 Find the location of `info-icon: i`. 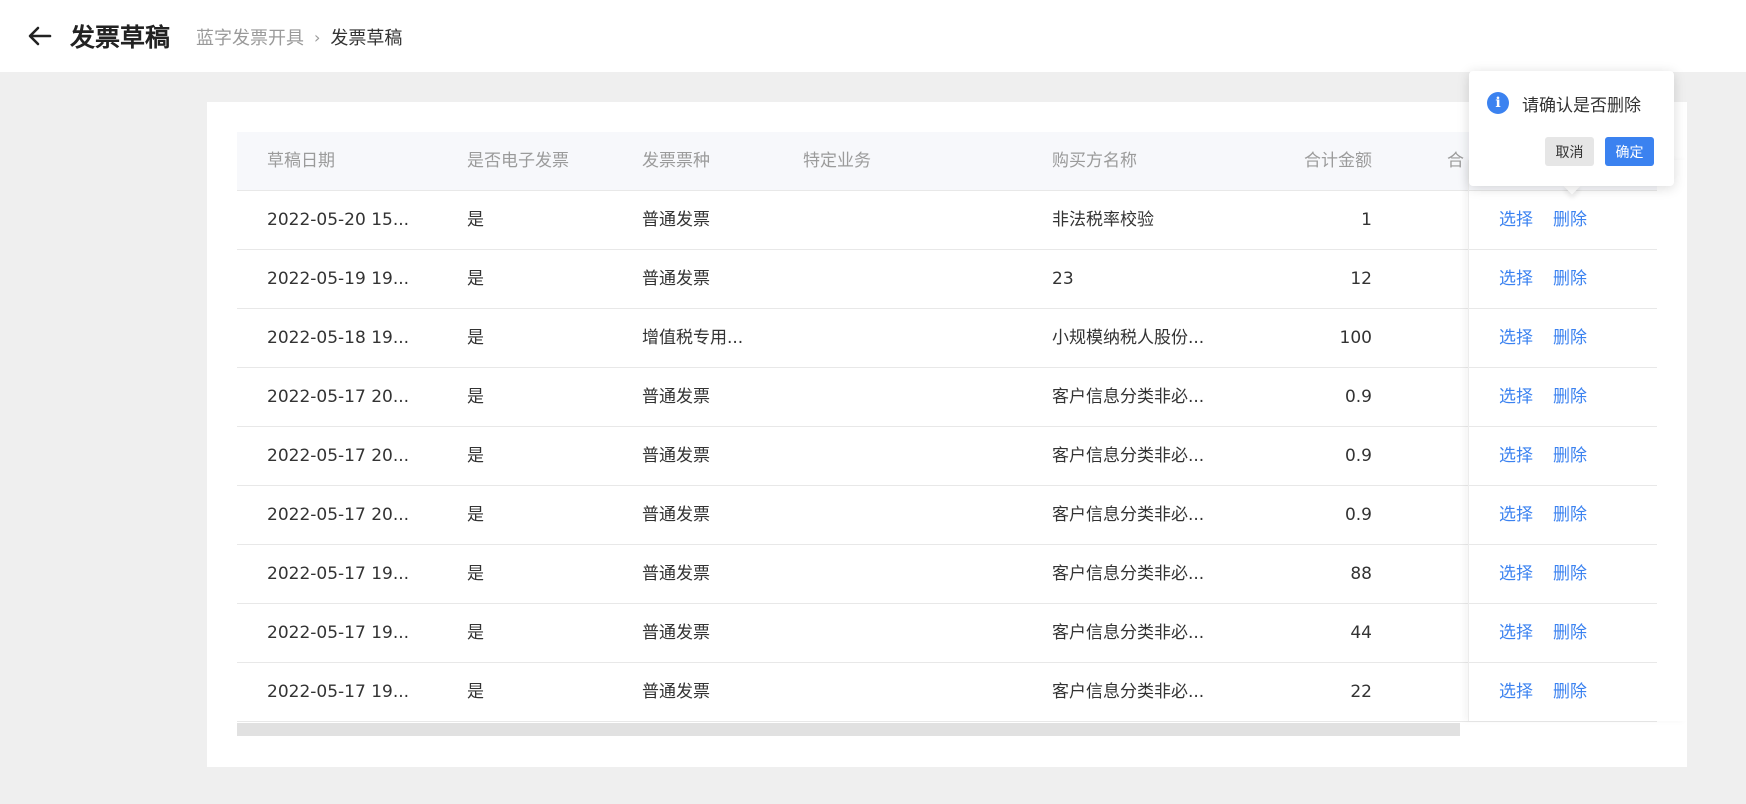

info-icon: i is located at coordinates (1498, 103).